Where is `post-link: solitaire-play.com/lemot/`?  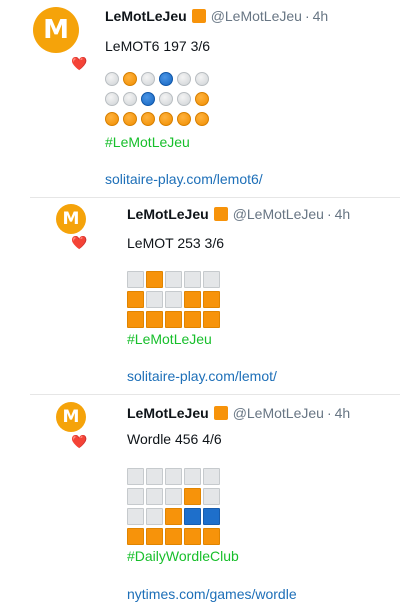 post-link: solitaire-play.com/lemot/ is located at coordinates (202, 376).